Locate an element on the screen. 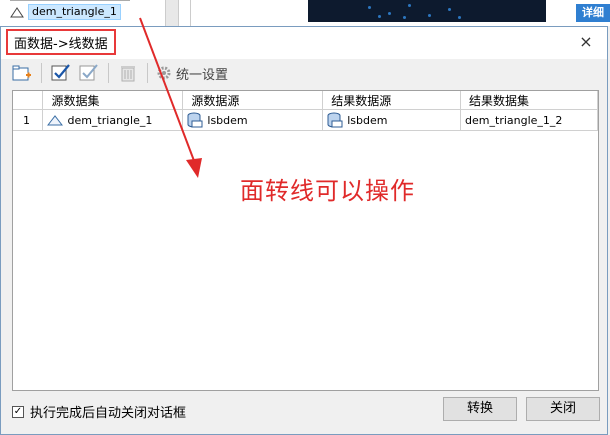  source-dataset-cell: dem_triangle_1 is located at coordinates (113, 120).